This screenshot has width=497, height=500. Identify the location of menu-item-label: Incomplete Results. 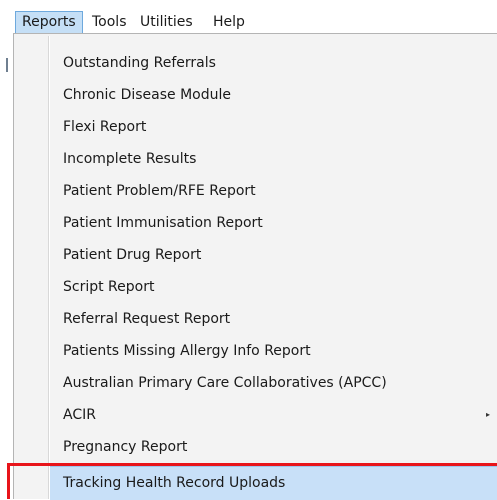
(130, 159).